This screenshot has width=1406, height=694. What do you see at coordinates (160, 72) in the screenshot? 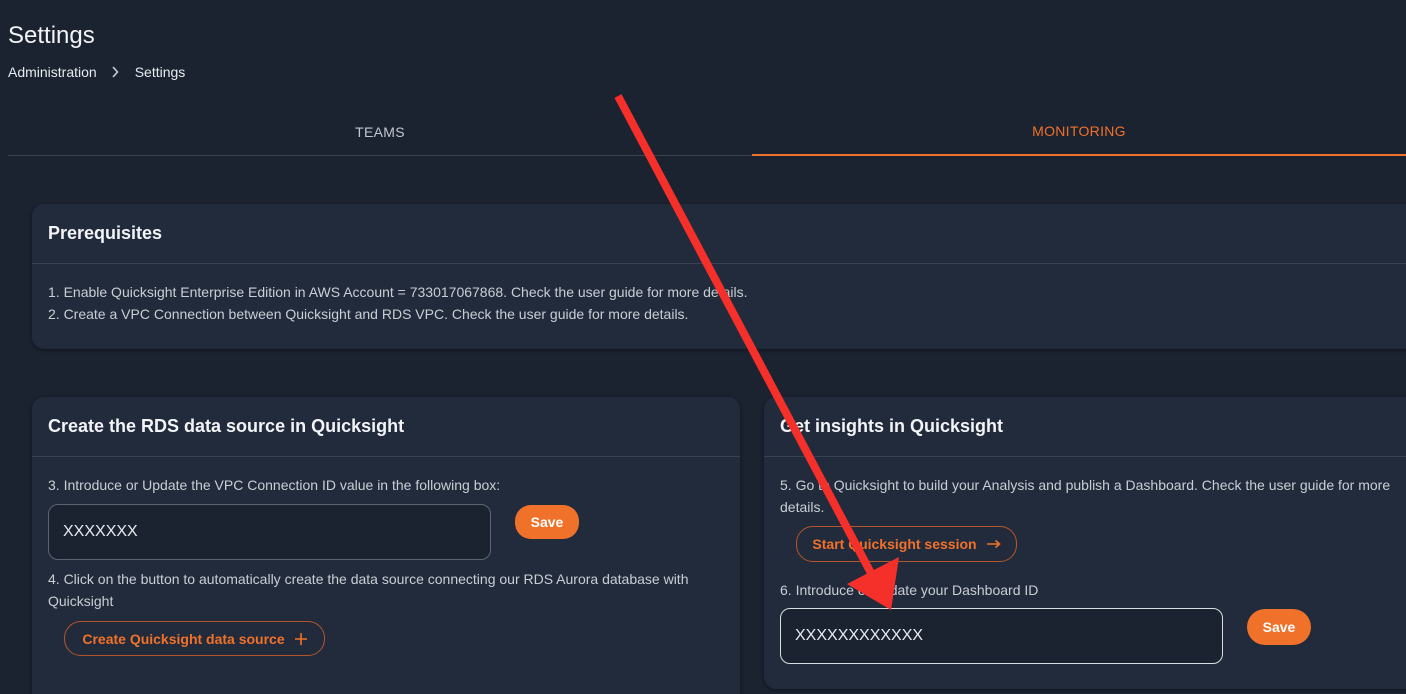
I see `breadcrumb-item-settings: Settings` at bounding box center [160, 72].